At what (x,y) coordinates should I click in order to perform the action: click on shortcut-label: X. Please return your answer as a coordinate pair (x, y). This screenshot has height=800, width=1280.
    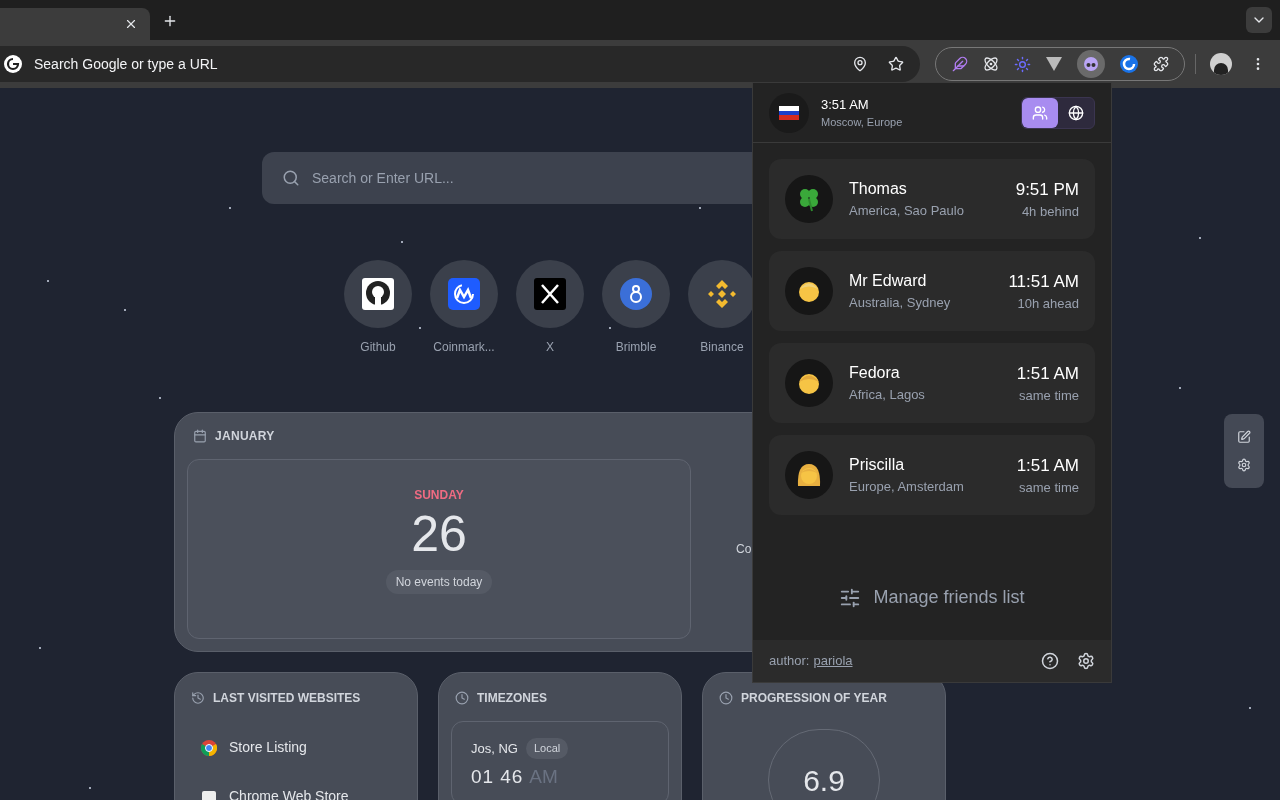
    Looking at the image, I should click on (550, 347).